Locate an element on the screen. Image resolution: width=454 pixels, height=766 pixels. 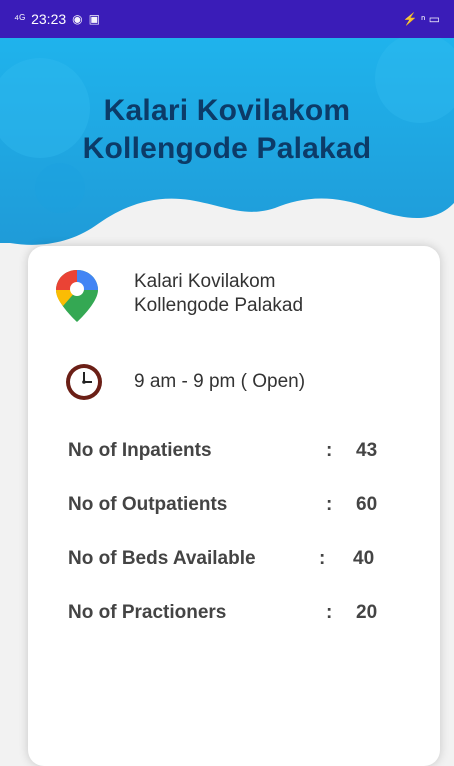
stat-label: No of Outpatients is located at coordinates (148, 504).